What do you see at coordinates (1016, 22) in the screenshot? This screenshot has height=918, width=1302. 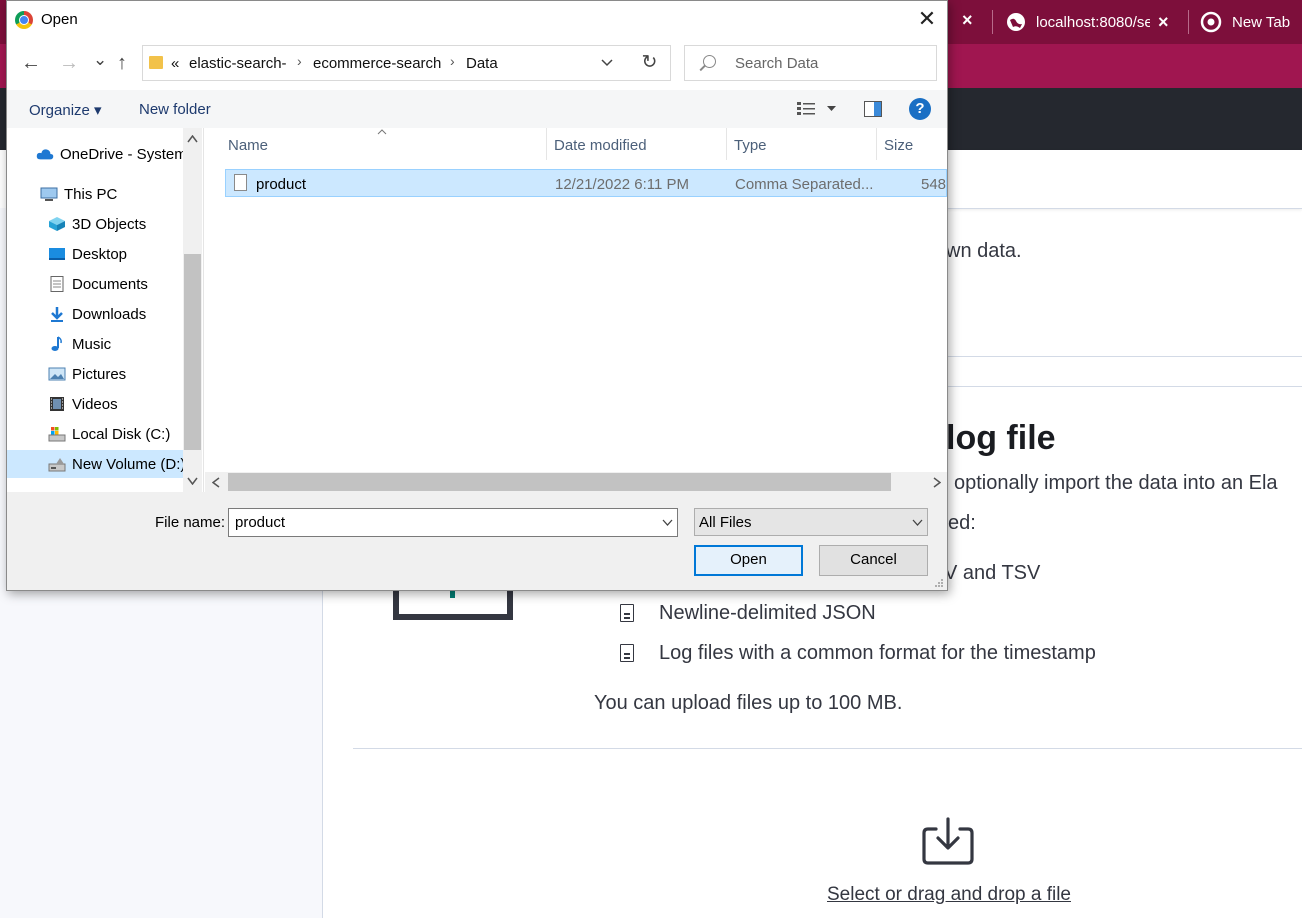 I see `globe-icon` at bounding box center [1016, 22].